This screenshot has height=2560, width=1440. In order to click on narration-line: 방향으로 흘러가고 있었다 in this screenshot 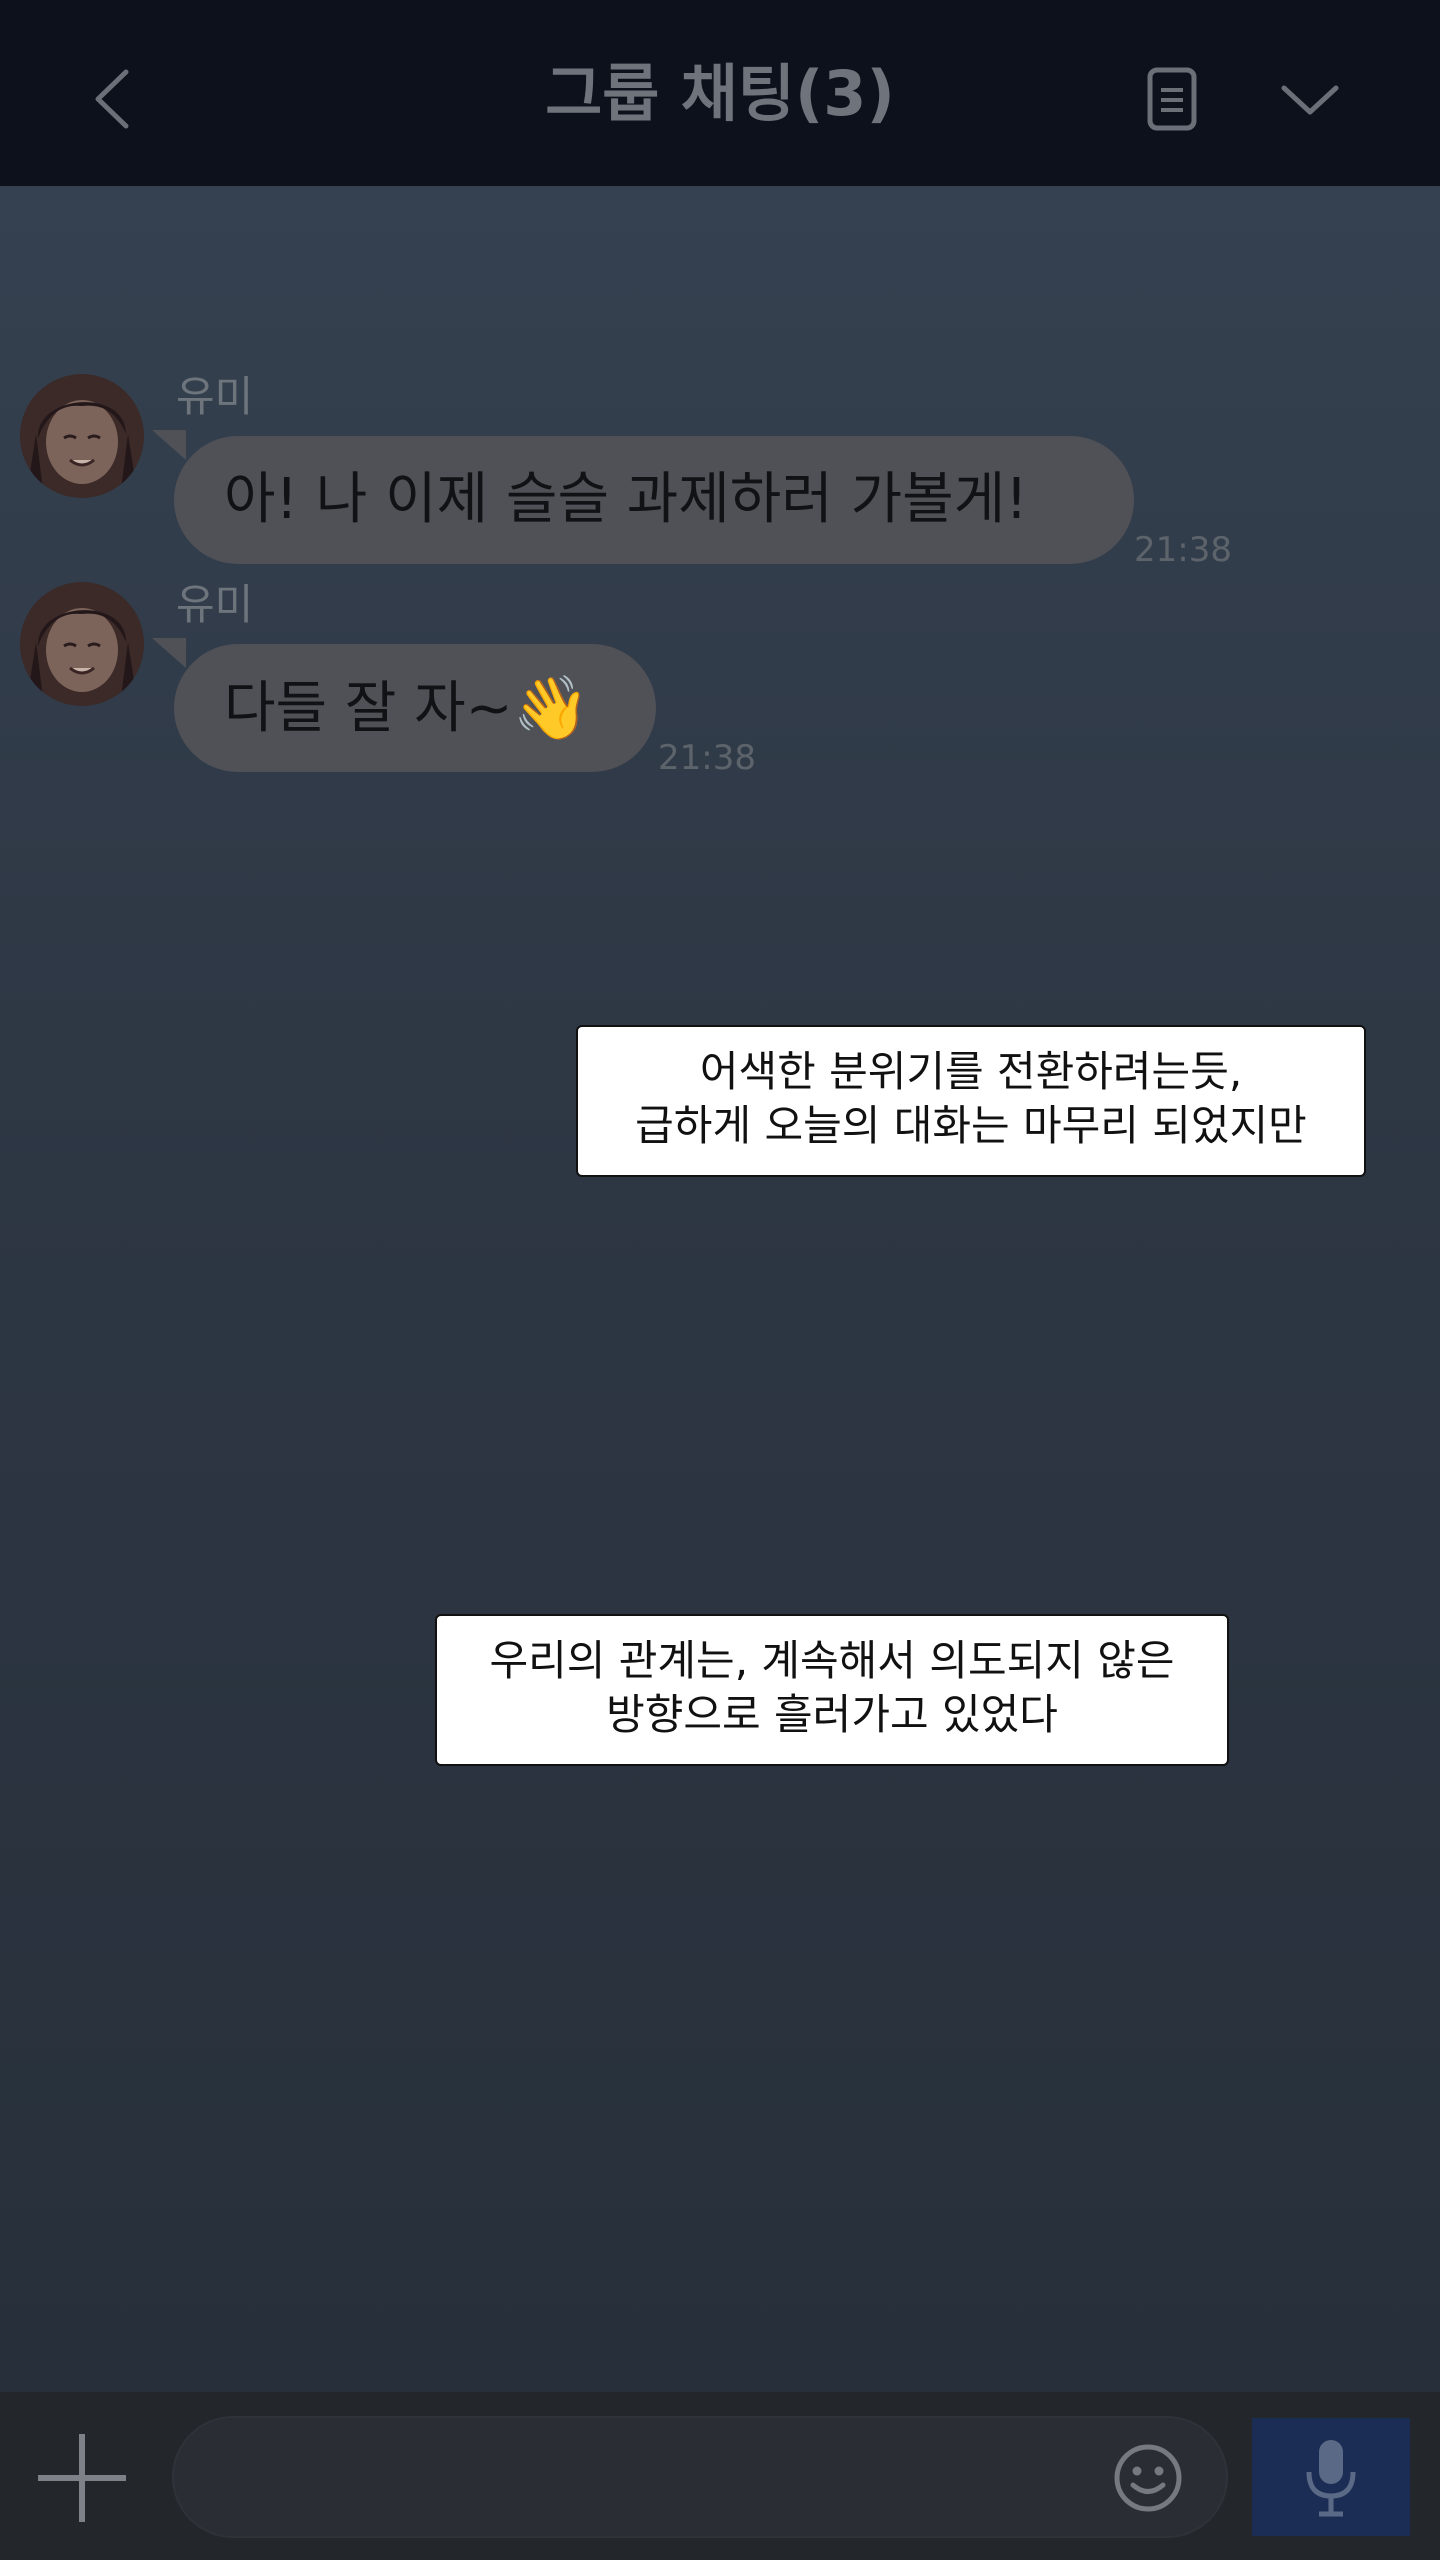, I will do `click(832, 1714)`.